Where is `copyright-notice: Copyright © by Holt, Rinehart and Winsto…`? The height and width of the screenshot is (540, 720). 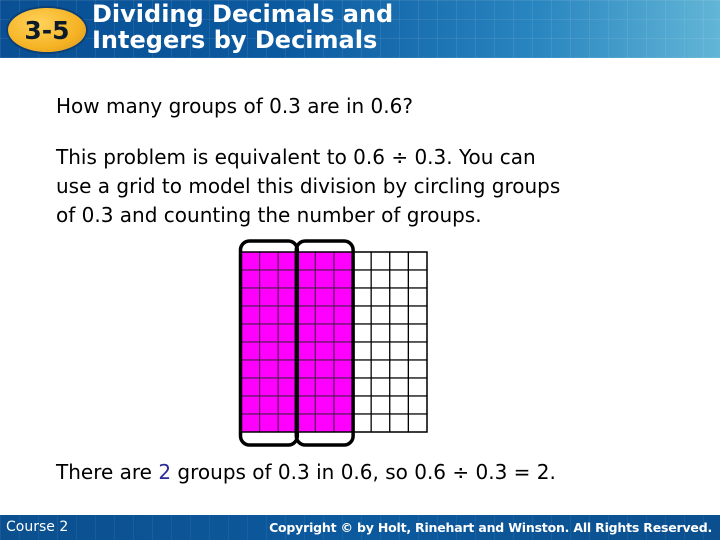
copyright-notice: Copyright © by Holt, Rinehart and Winsto… is located at coordinates (490, 527).